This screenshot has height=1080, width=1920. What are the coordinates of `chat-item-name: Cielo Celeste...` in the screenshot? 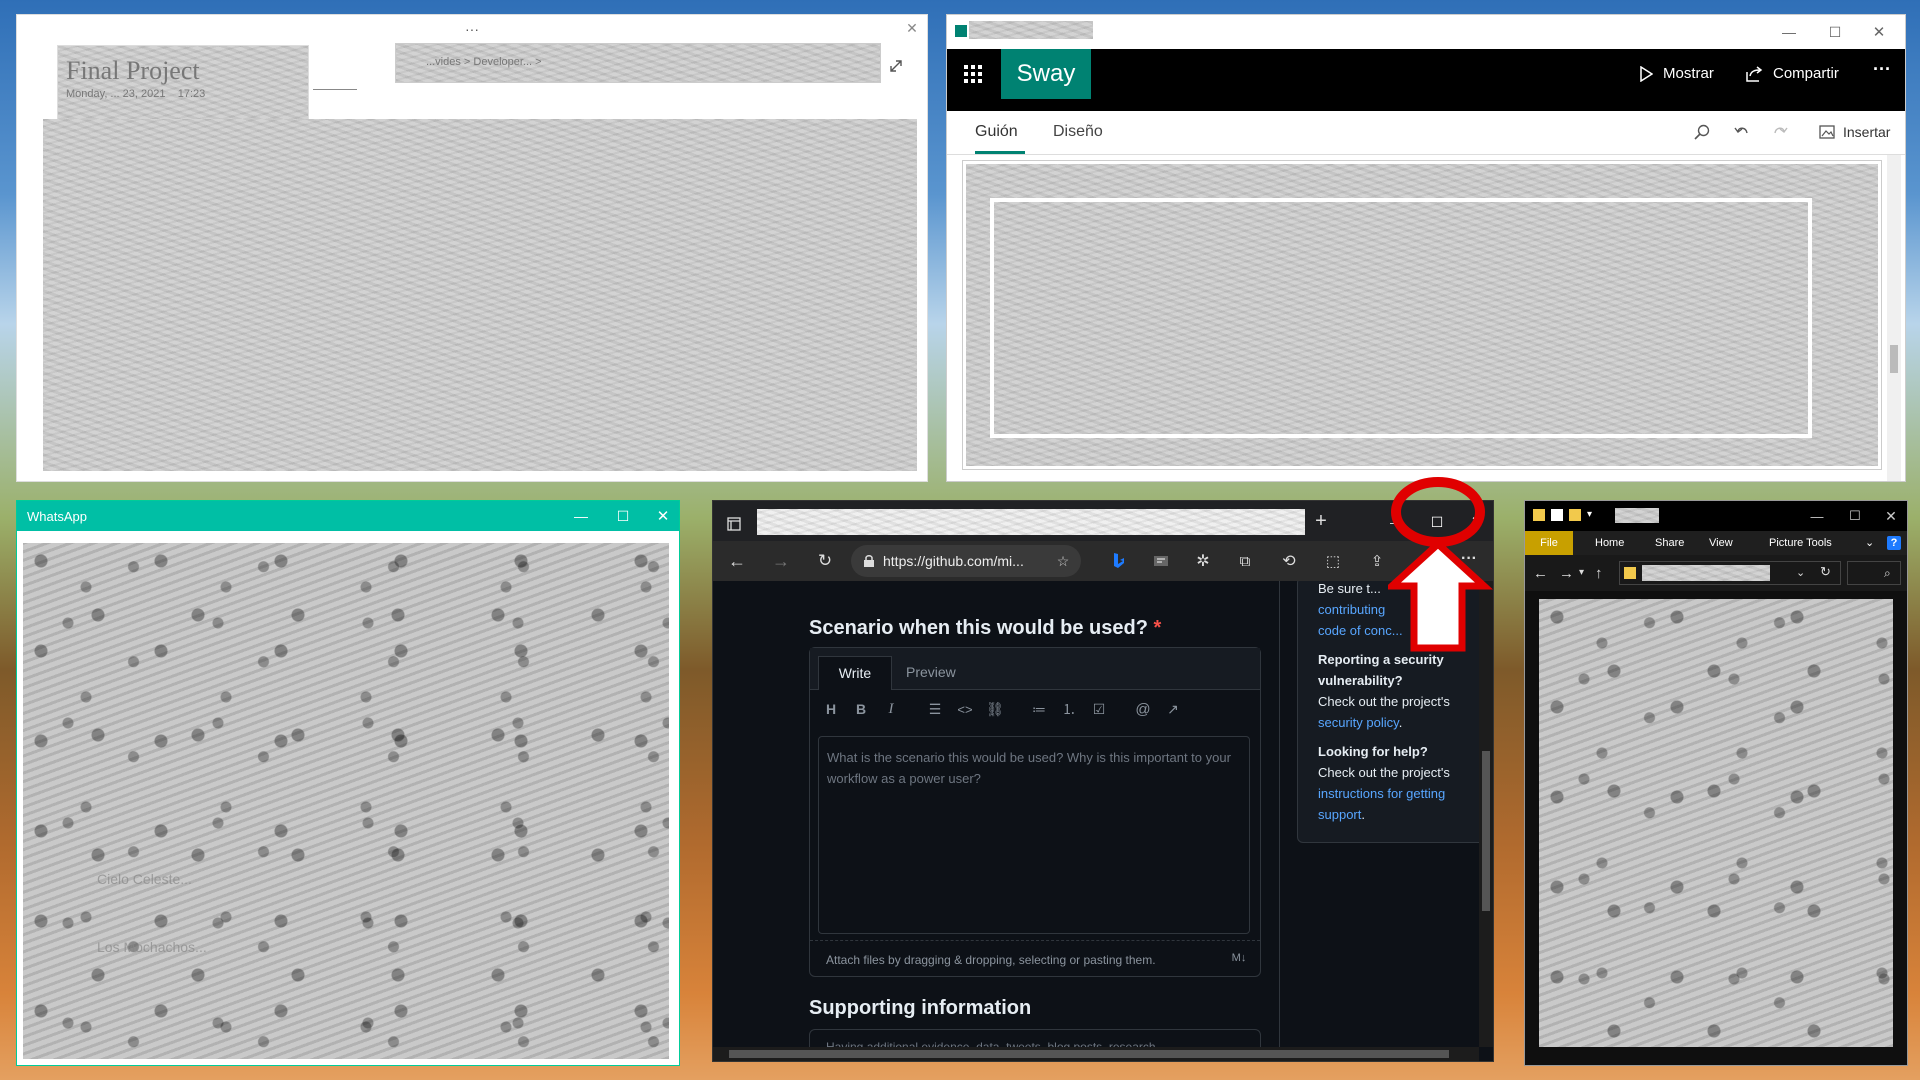 It's located at (144, 879).